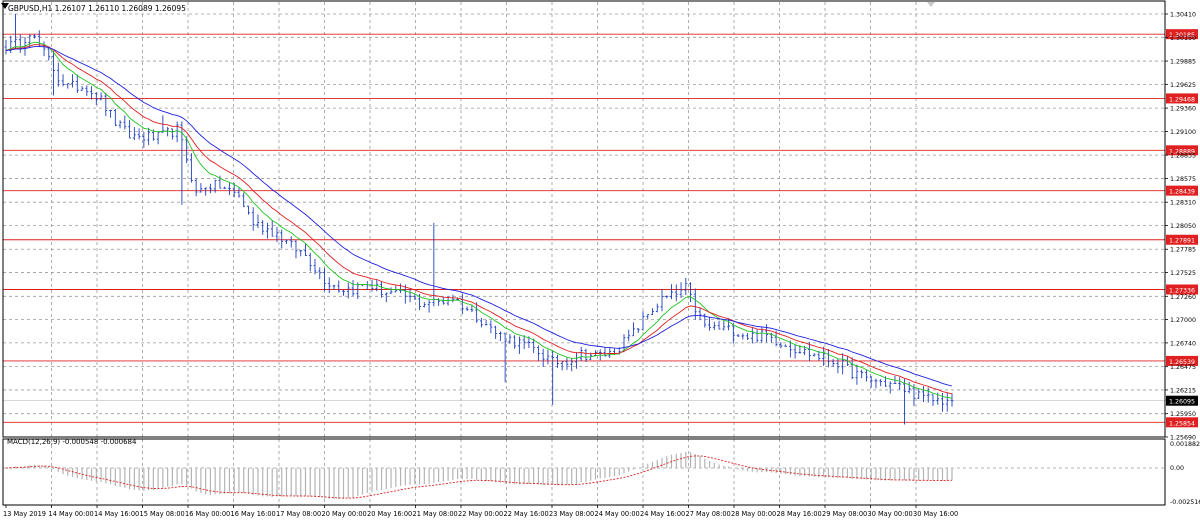 This screenshot has width=1200, height=523. What do you see at coordinates (1183, 250) in the screenshot?
I see `y-tick-label: 1.27785` at bounding box center [1183, 250].